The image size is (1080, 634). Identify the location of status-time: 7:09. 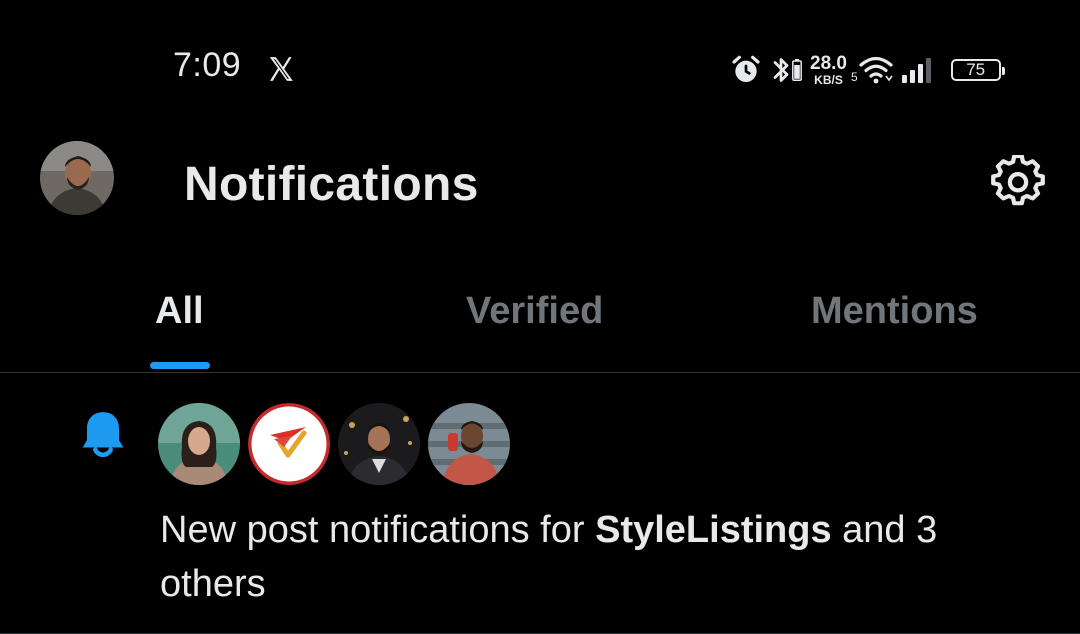
(207, 65).